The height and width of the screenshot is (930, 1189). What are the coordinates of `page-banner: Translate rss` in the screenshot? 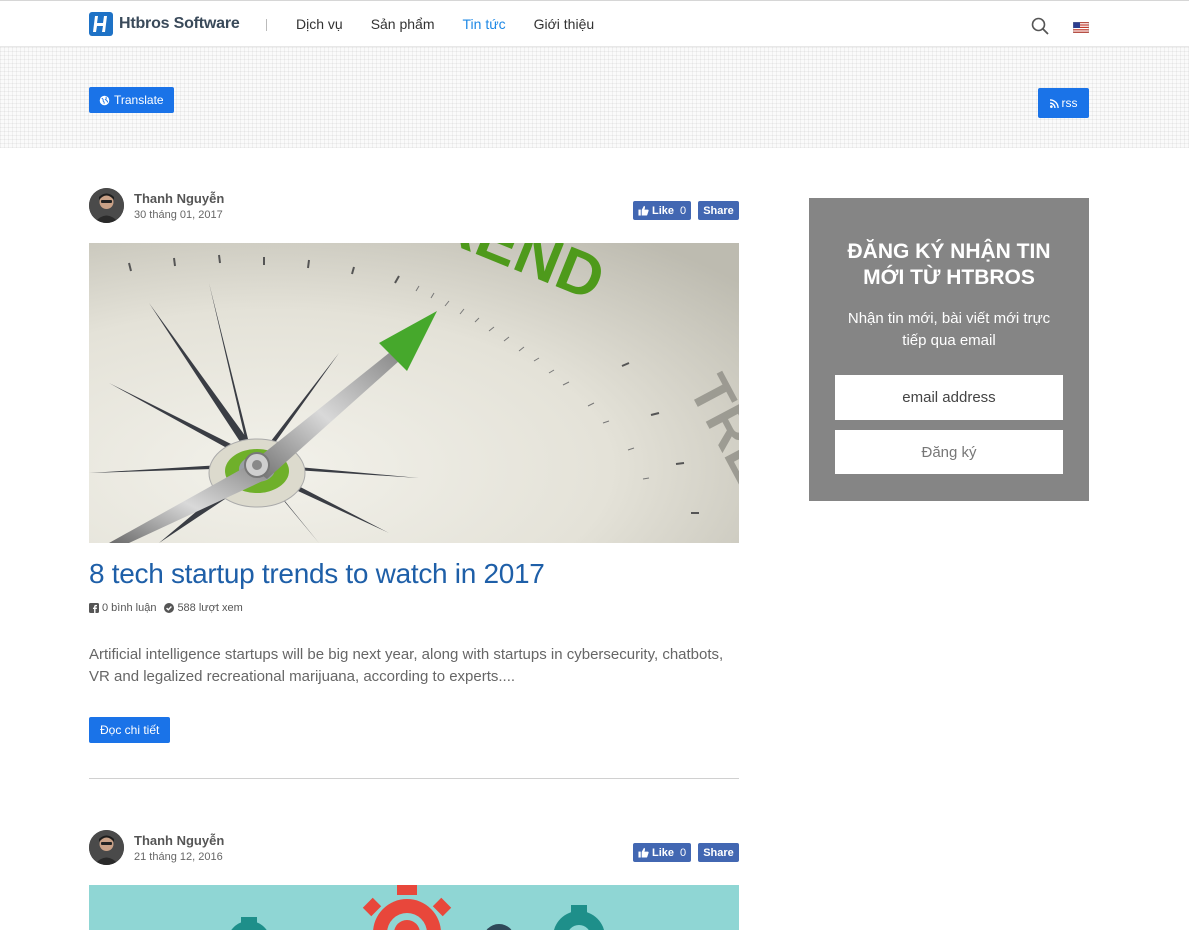 It's located at (594, 97).